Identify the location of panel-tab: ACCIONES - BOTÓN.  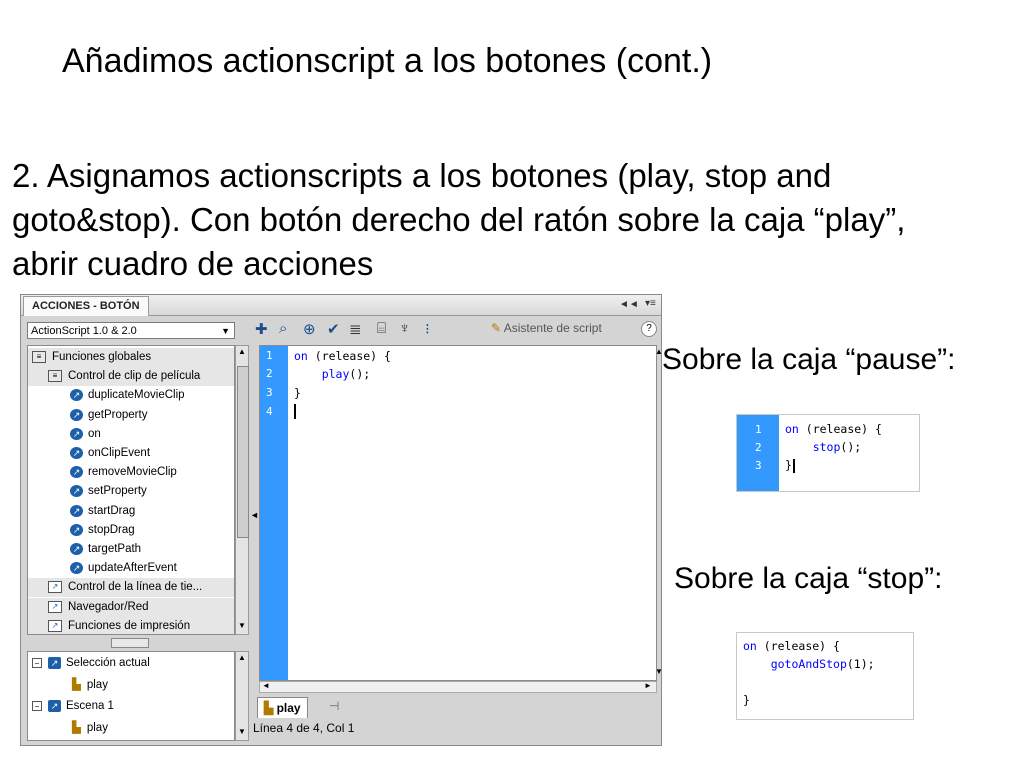
(86, 306).